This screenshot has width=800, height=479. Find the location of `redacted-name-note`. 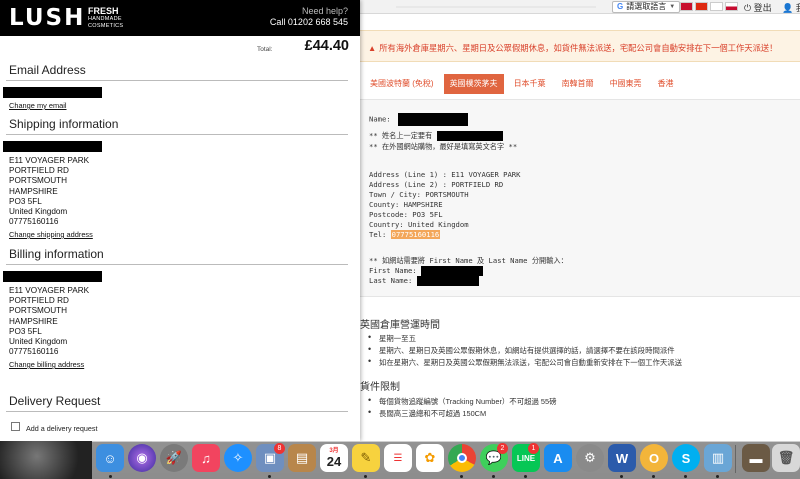

redacted-name-note is located at coordinates (469, 136).